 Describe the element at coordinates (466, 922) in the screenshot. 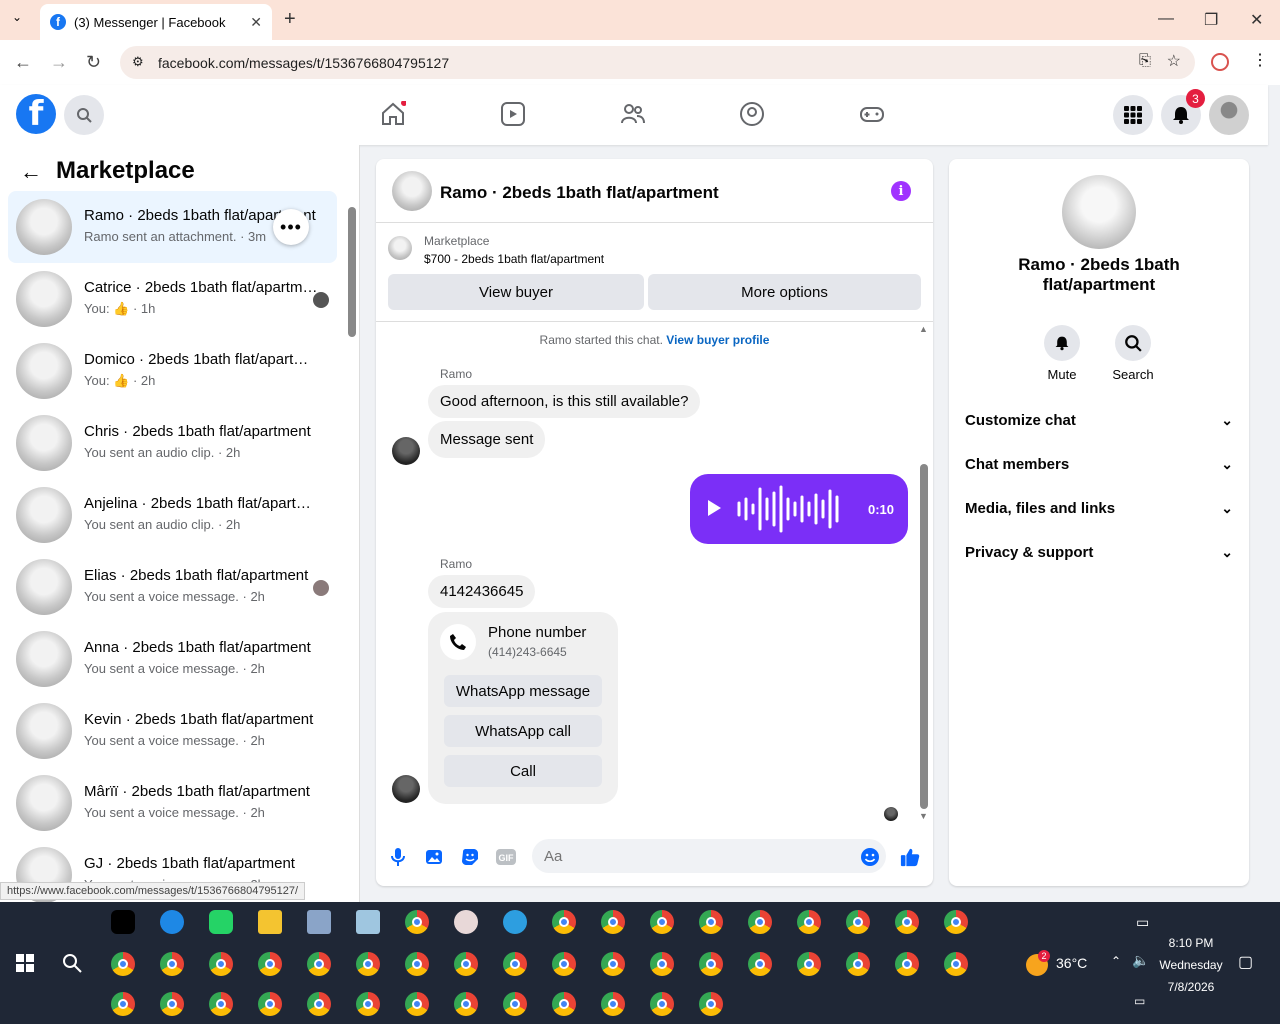

I see `paint-app-icon` at that location.